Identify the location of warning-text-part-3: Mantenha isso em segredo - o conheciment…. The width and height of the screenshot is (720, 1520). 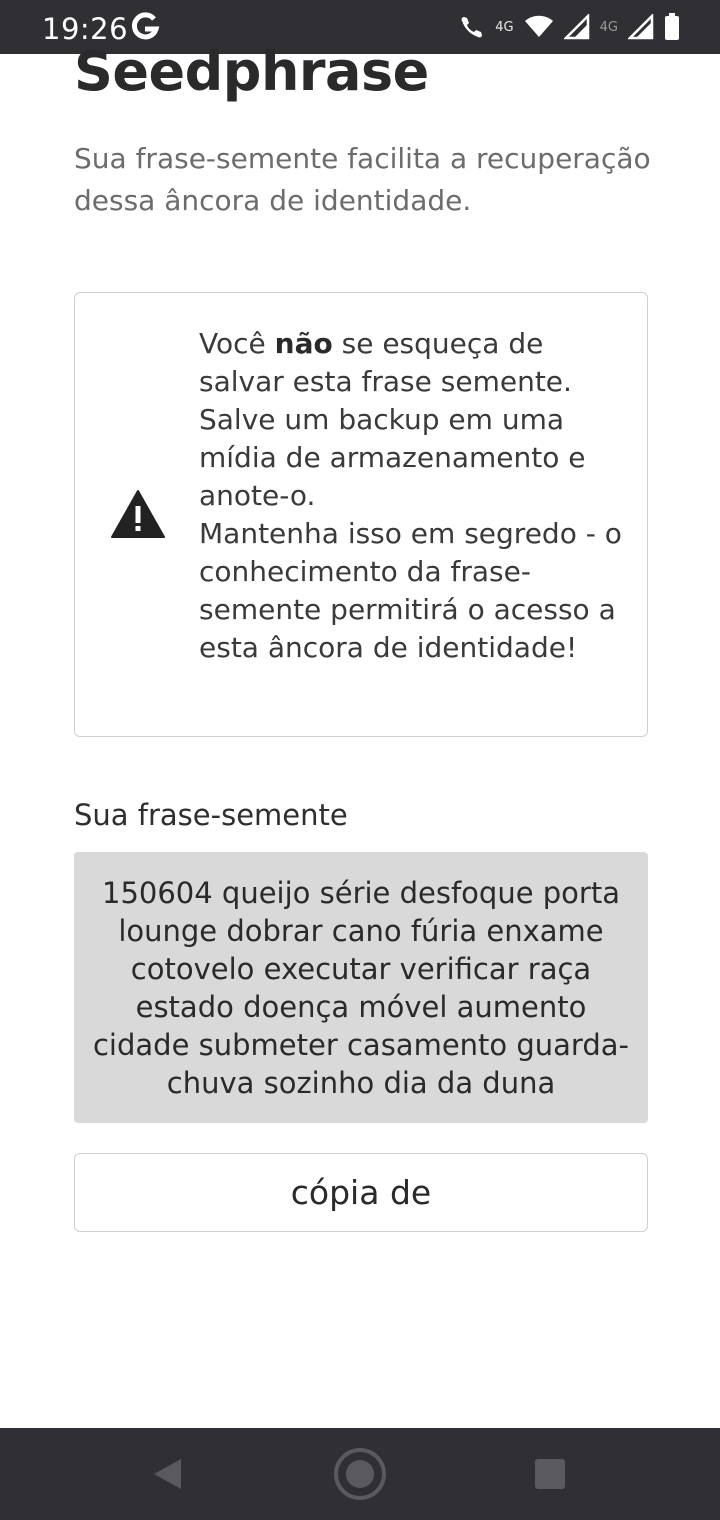
(410, 590).